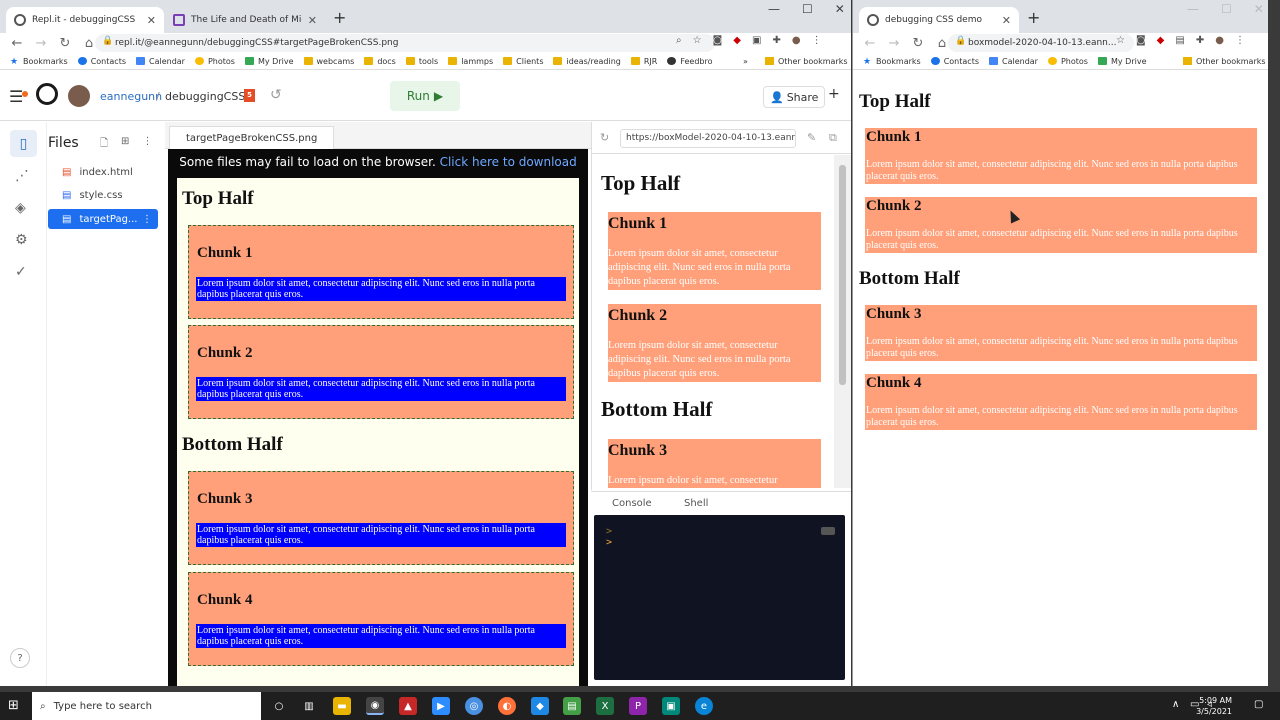 The width and height of the screenshot is (1280, 720). Describe the element at coordinates (587, 61) in the screenshot. I see `bookmark-ideas-reading: ideas/reading` at that location.